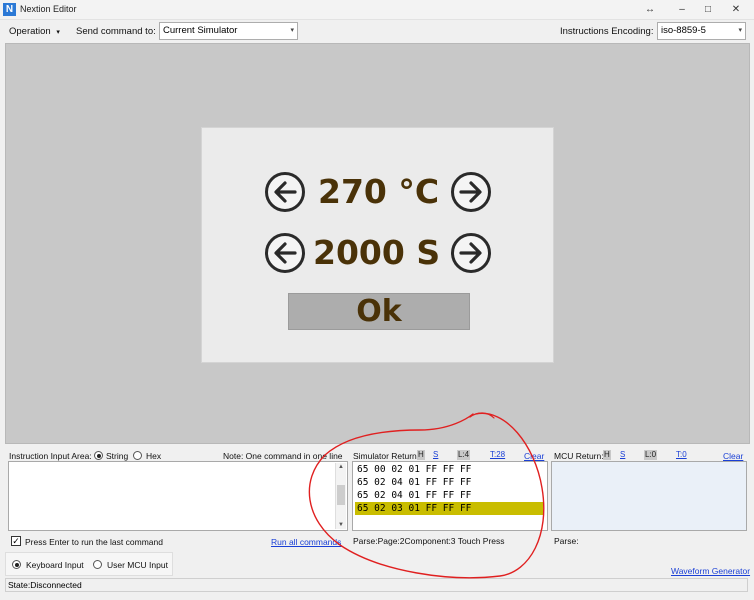 Image resolution: width=754 pixels, height=600 pixels. What do you see at coordinates (50, 456) in the screenshot?
I see `instruction-input-label: Instruction Input Area:` at bounding box center [50, 456].